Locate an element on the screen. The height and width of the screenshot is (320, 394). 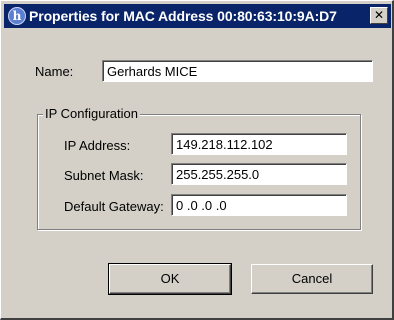
close-button: ✕ is located at coordinates (379, 15).